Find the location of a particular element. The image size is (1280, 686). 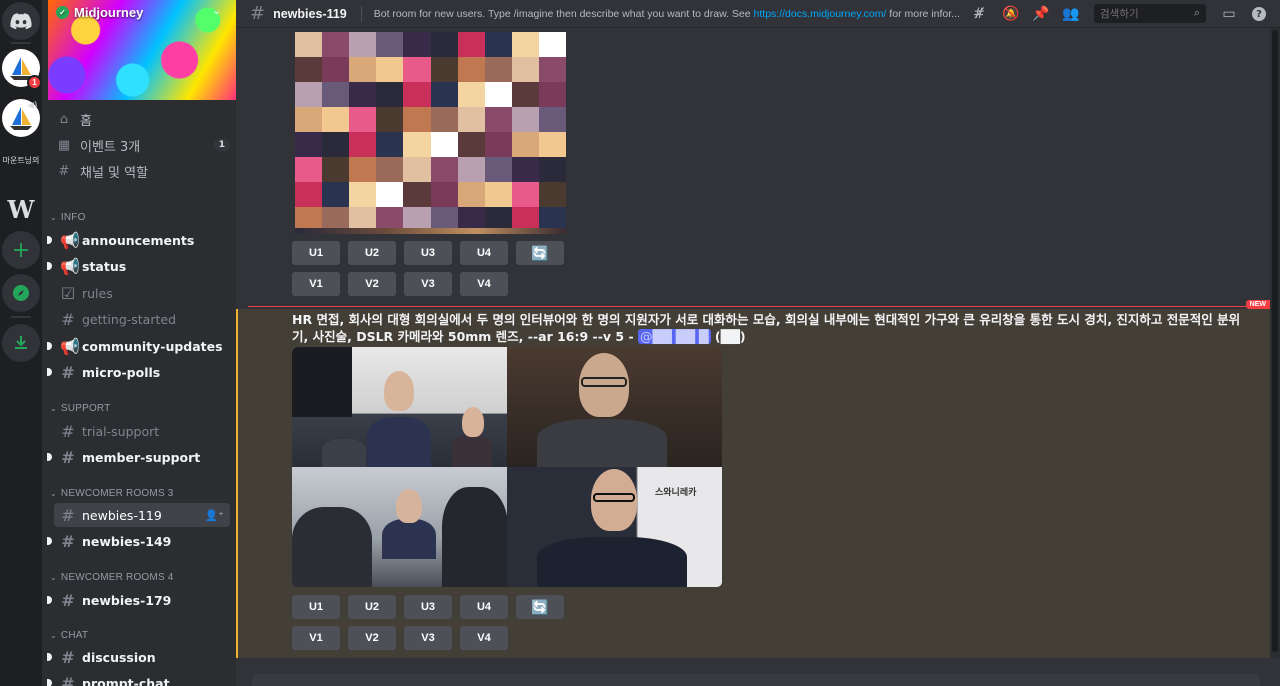

nav-home: ⌂ 홈 is located at coordinates (143, 119).